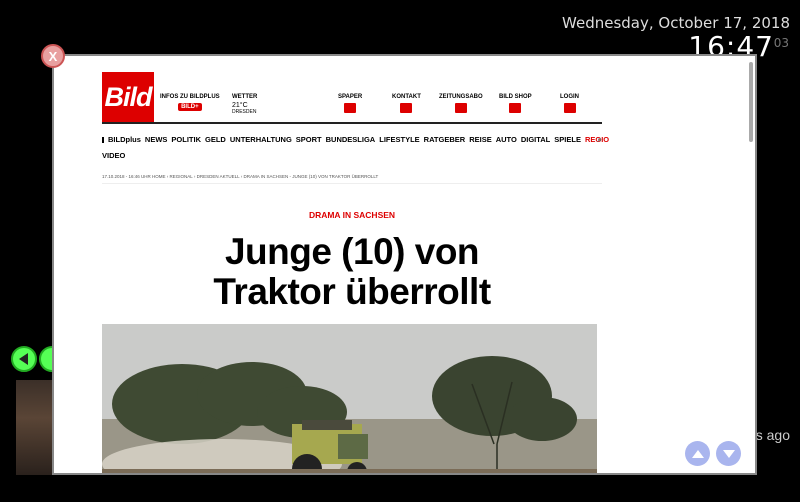  I want to click on epaper-icon, so click(350, 108).